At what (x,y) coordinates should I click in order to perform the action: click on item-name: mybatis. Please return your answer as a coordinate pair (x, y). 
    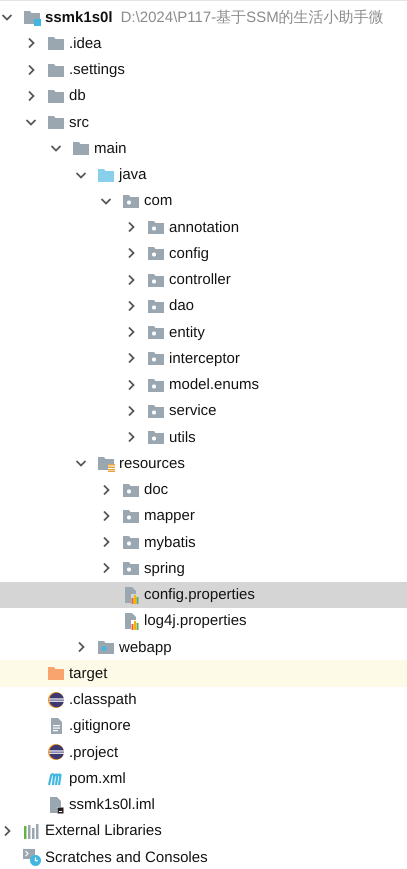
    Looking at the image, I should click on (170, 542).